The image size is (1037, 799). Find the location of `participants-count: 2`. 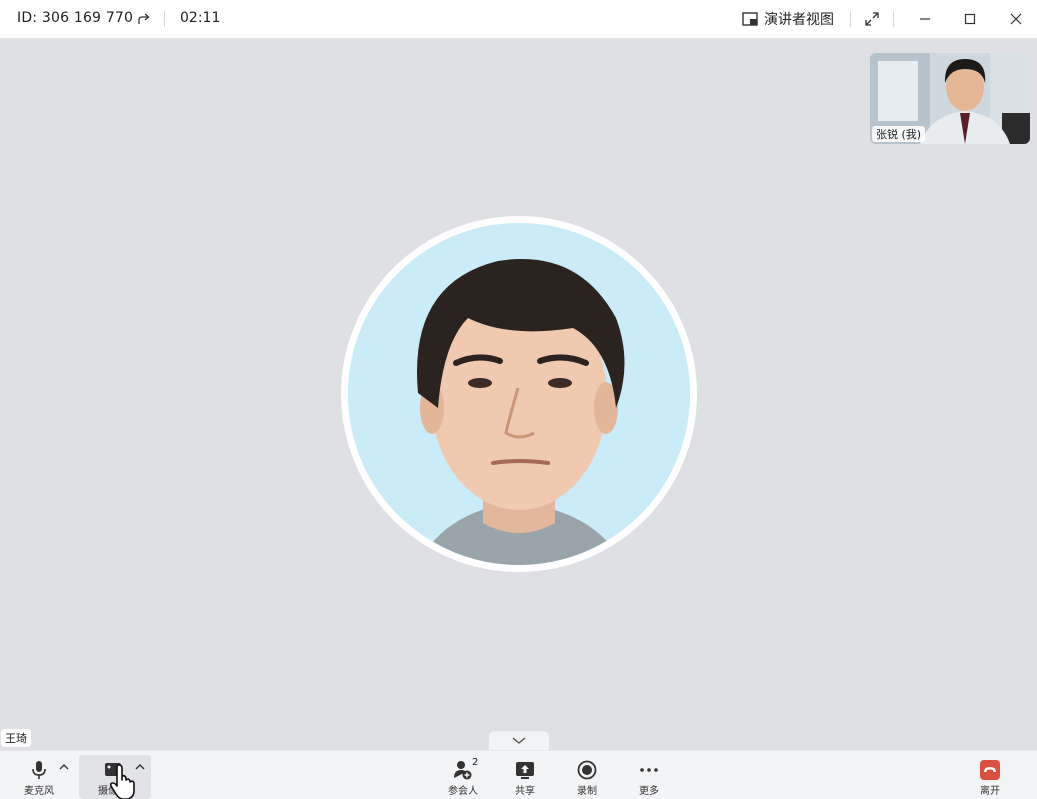

participants-count: 2 is located at coordinates (475, 762).